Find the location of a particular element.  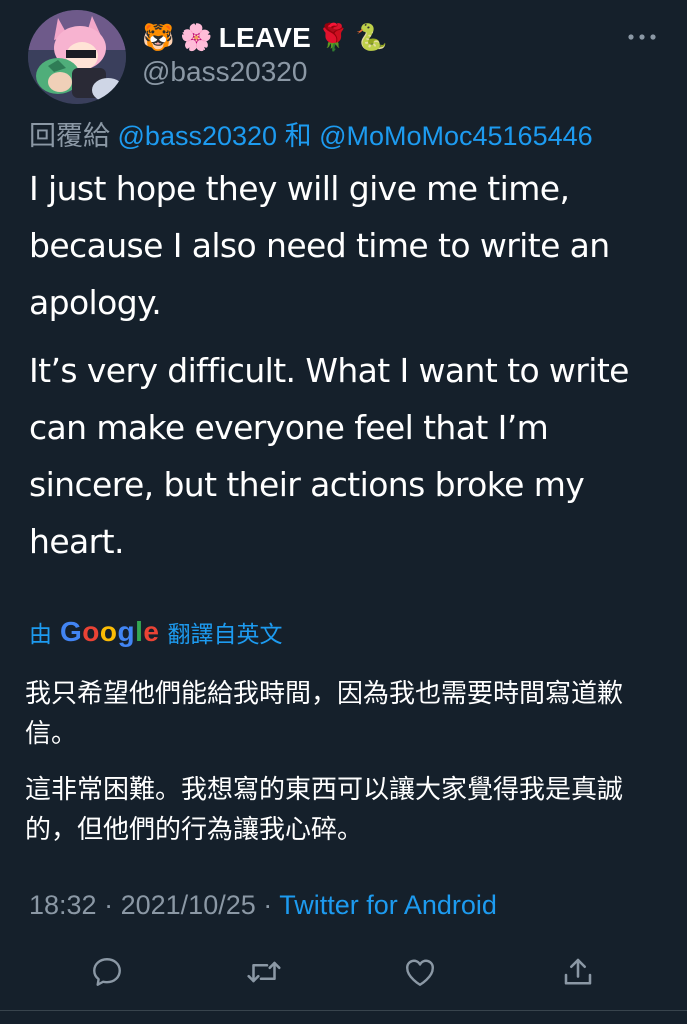

tweet-meta: 18:32 · 2021/10/25 · Twitter for Android is located at coordinates (263, 905).